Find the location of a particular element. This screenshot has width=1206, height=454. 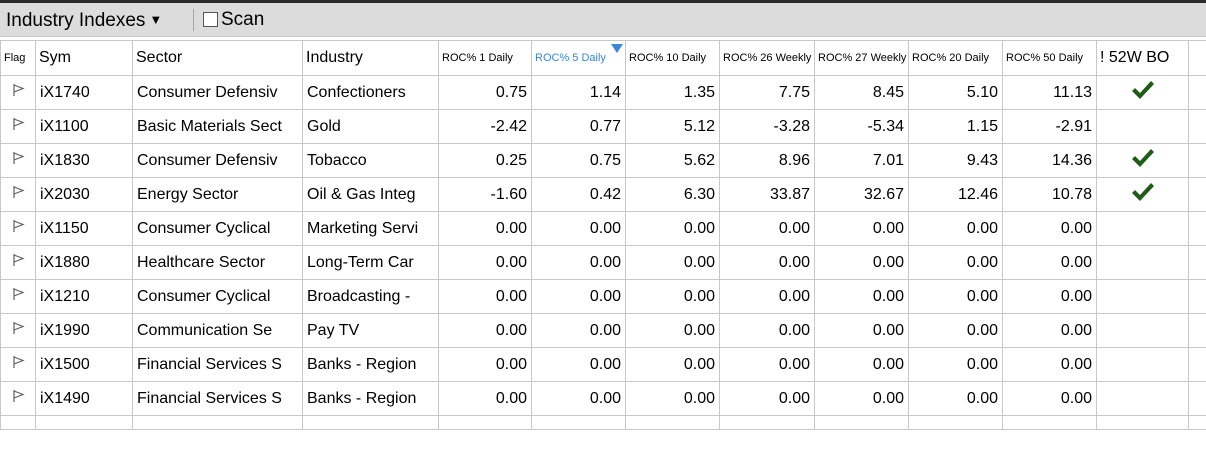

sector-cell: Basic Materials Sect is located at coordinates (217, 126).